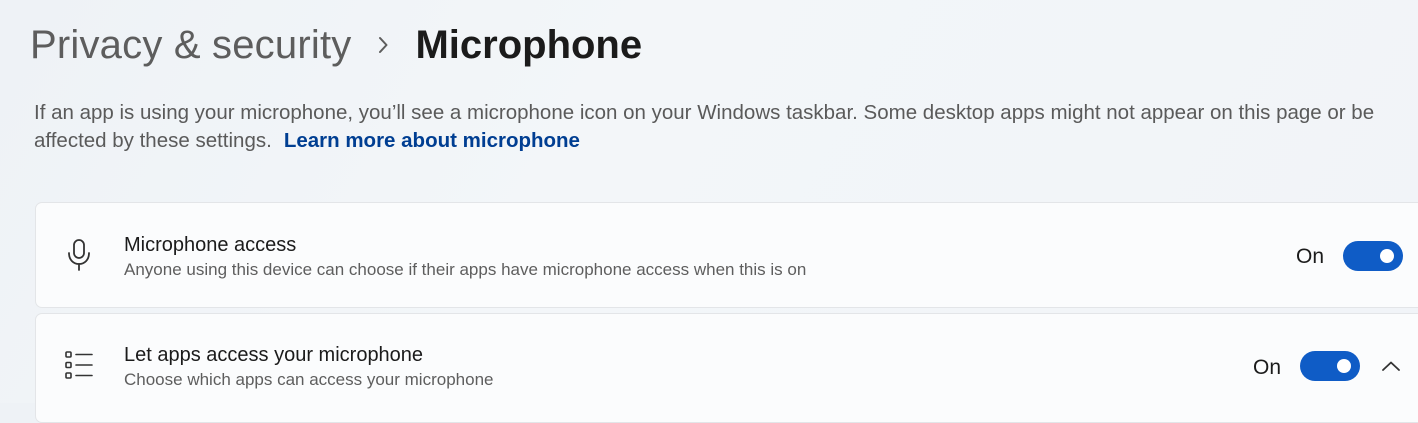 The image size is (1418, 423). I want to click on learn-more-link: Learn more about microphone, so click(432, 141).